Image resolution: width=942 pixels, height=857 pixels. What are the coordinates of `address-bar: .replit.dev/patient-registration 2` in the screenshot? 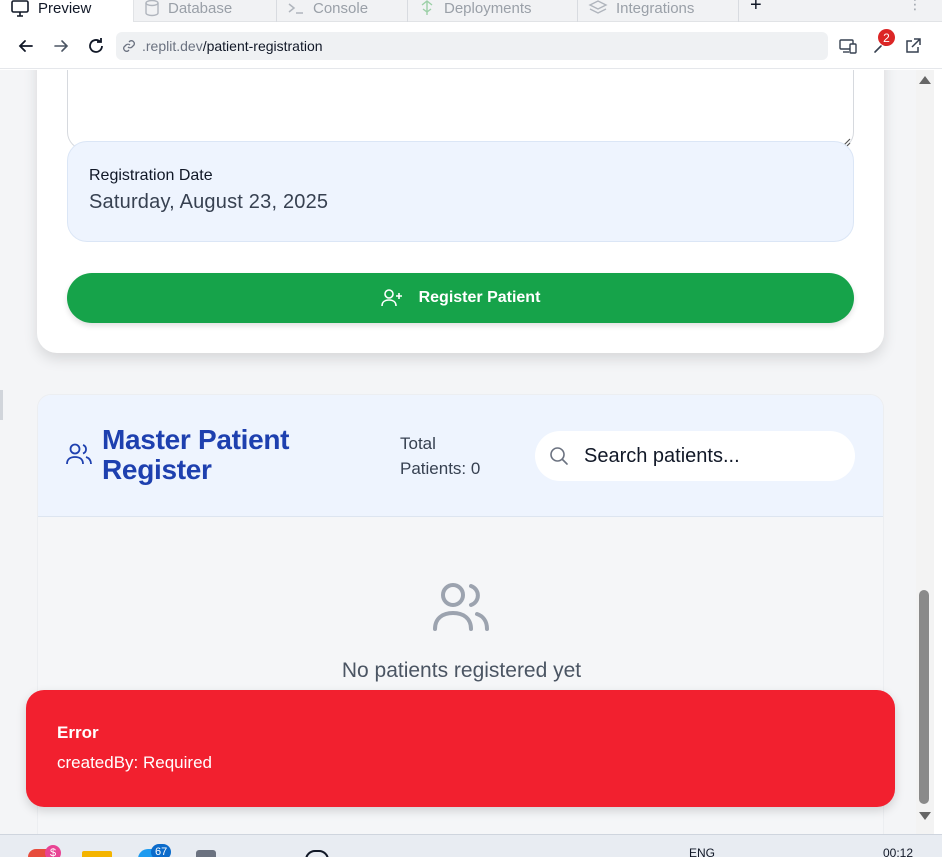 It's located at (471, 45).